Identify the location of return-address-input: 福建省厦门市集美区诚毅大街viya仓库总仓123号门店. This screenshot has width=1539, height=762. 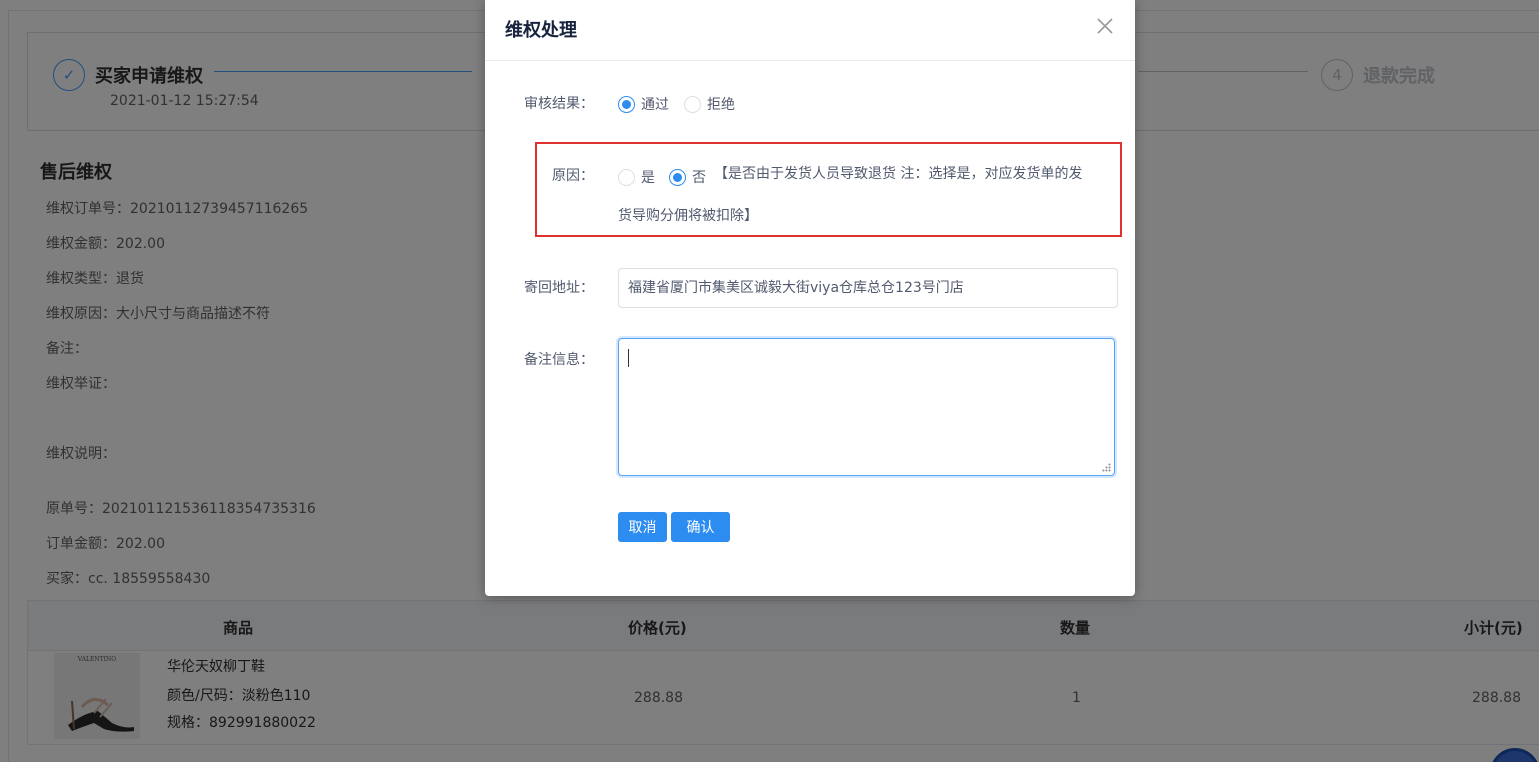
(868, 288).